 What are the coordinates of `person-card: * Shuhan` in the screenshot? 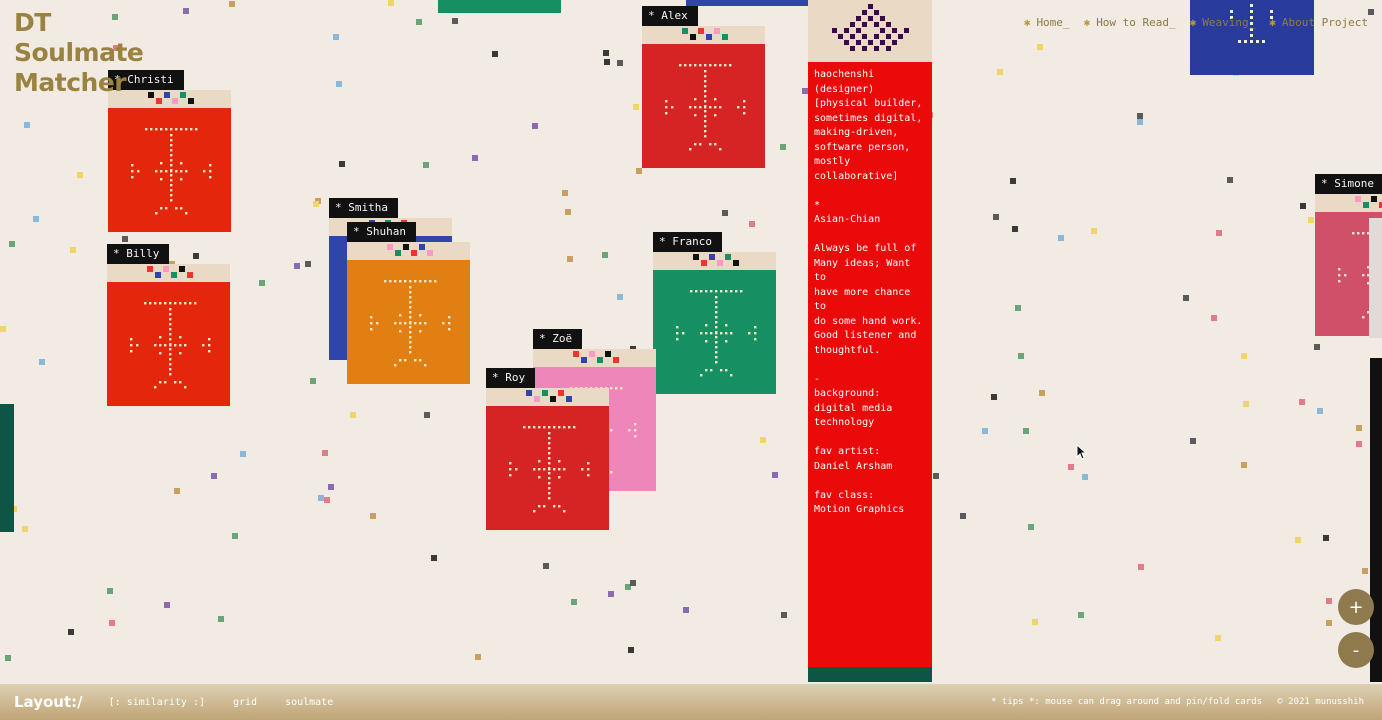 It's located at (408, 303).